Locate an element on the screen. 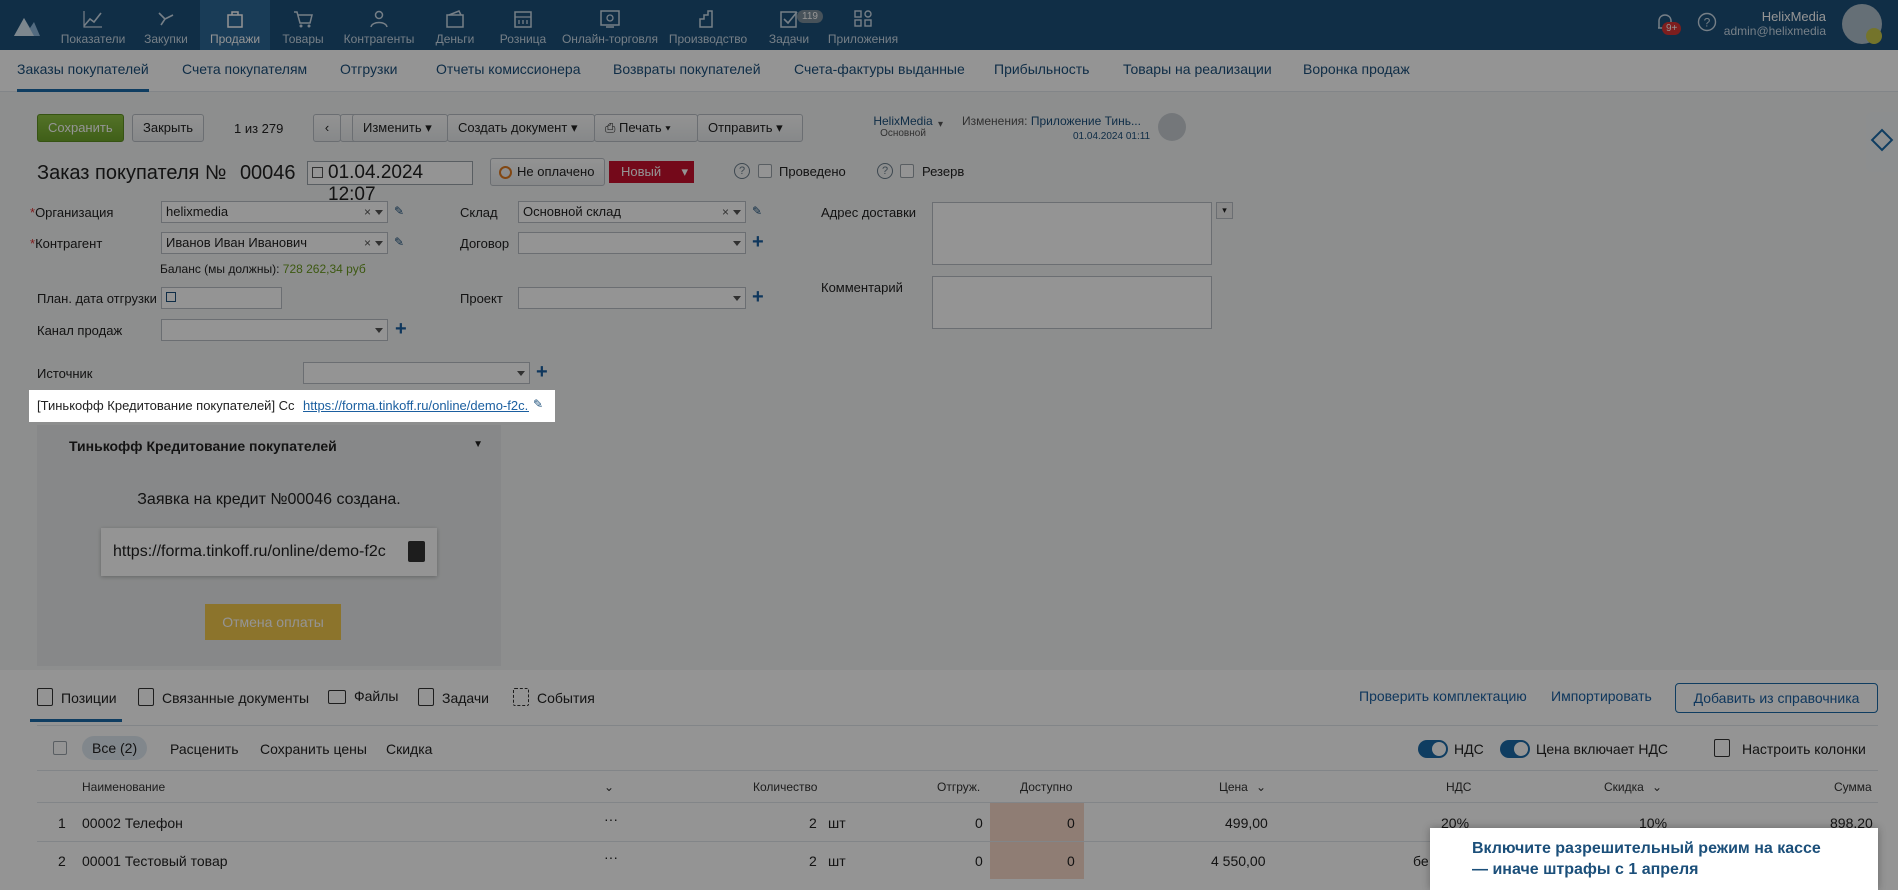 The width and height of the screenshot is (1898, 890). col-name: Наименование is located at coordinates (123, 787).